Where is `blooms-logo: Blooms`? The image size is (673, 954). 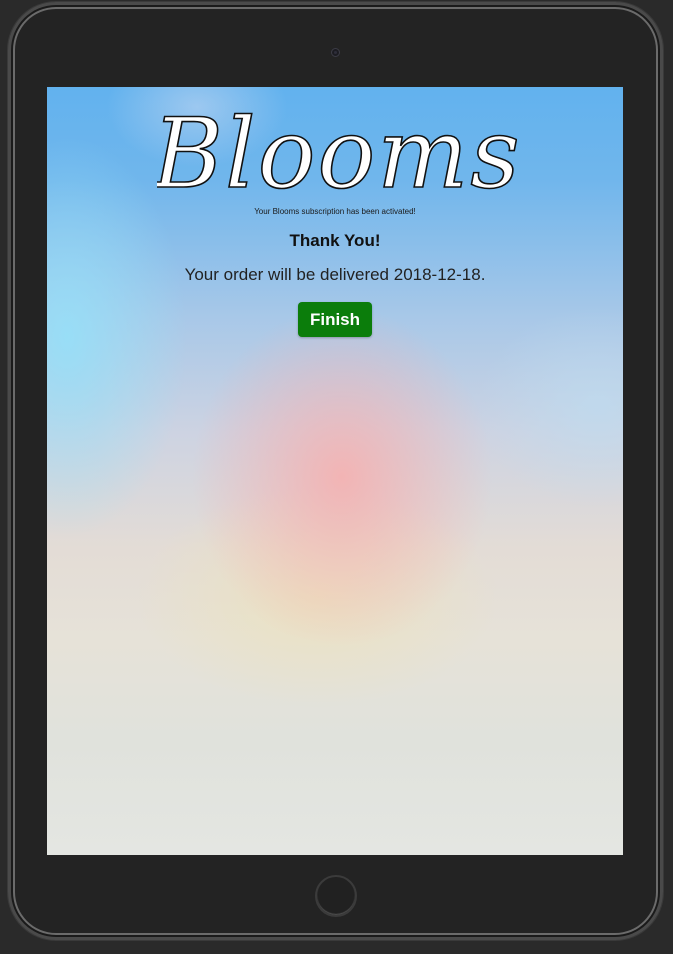 blooms-logo: Blooms is located at coordinates (337, 148).